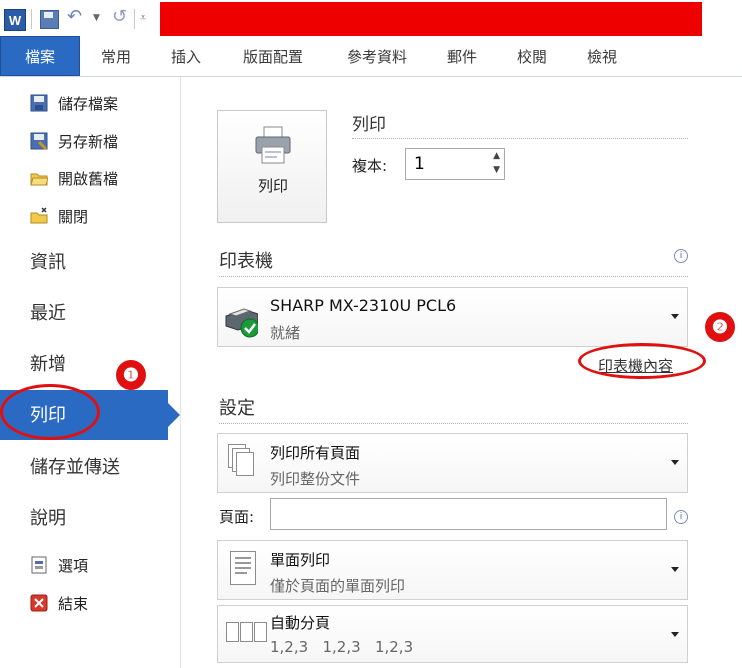  What do you see at coordinates (15, 20) in the screenshot?
I see `word-logo-icon: W` at bounding box center [15, 20].